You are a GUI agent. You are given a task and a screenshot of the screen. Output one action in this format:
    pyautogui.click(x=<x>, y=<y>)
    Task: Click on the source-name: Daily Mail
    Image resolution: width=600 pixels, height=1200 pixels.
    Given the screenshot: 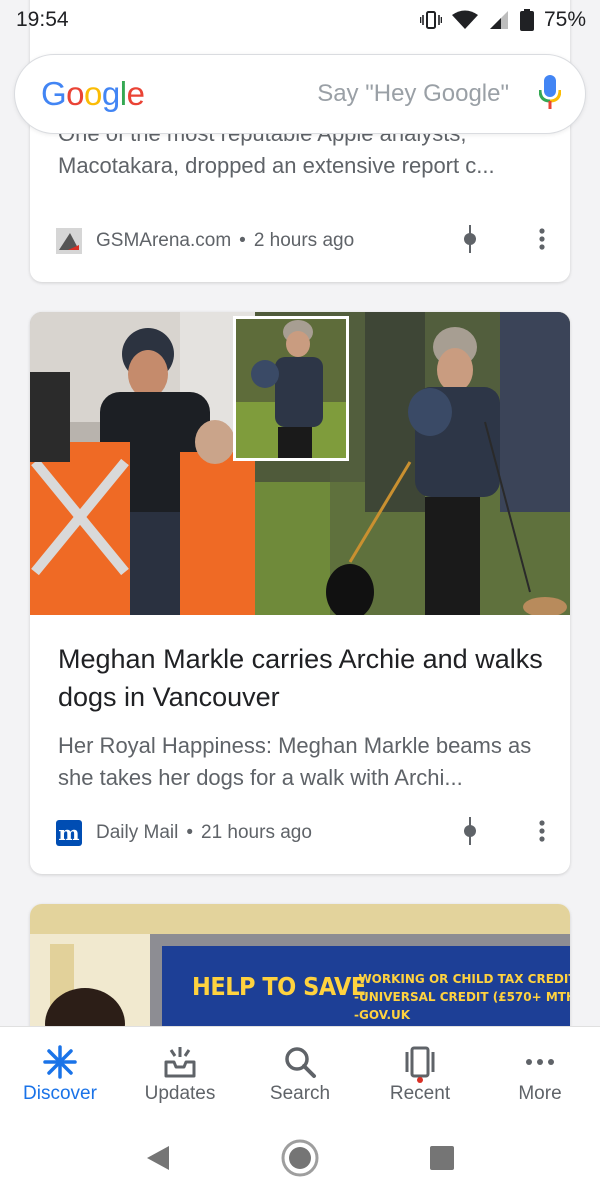 What is the action you would take?
    pyautogui.click(x=137, y=832)
    